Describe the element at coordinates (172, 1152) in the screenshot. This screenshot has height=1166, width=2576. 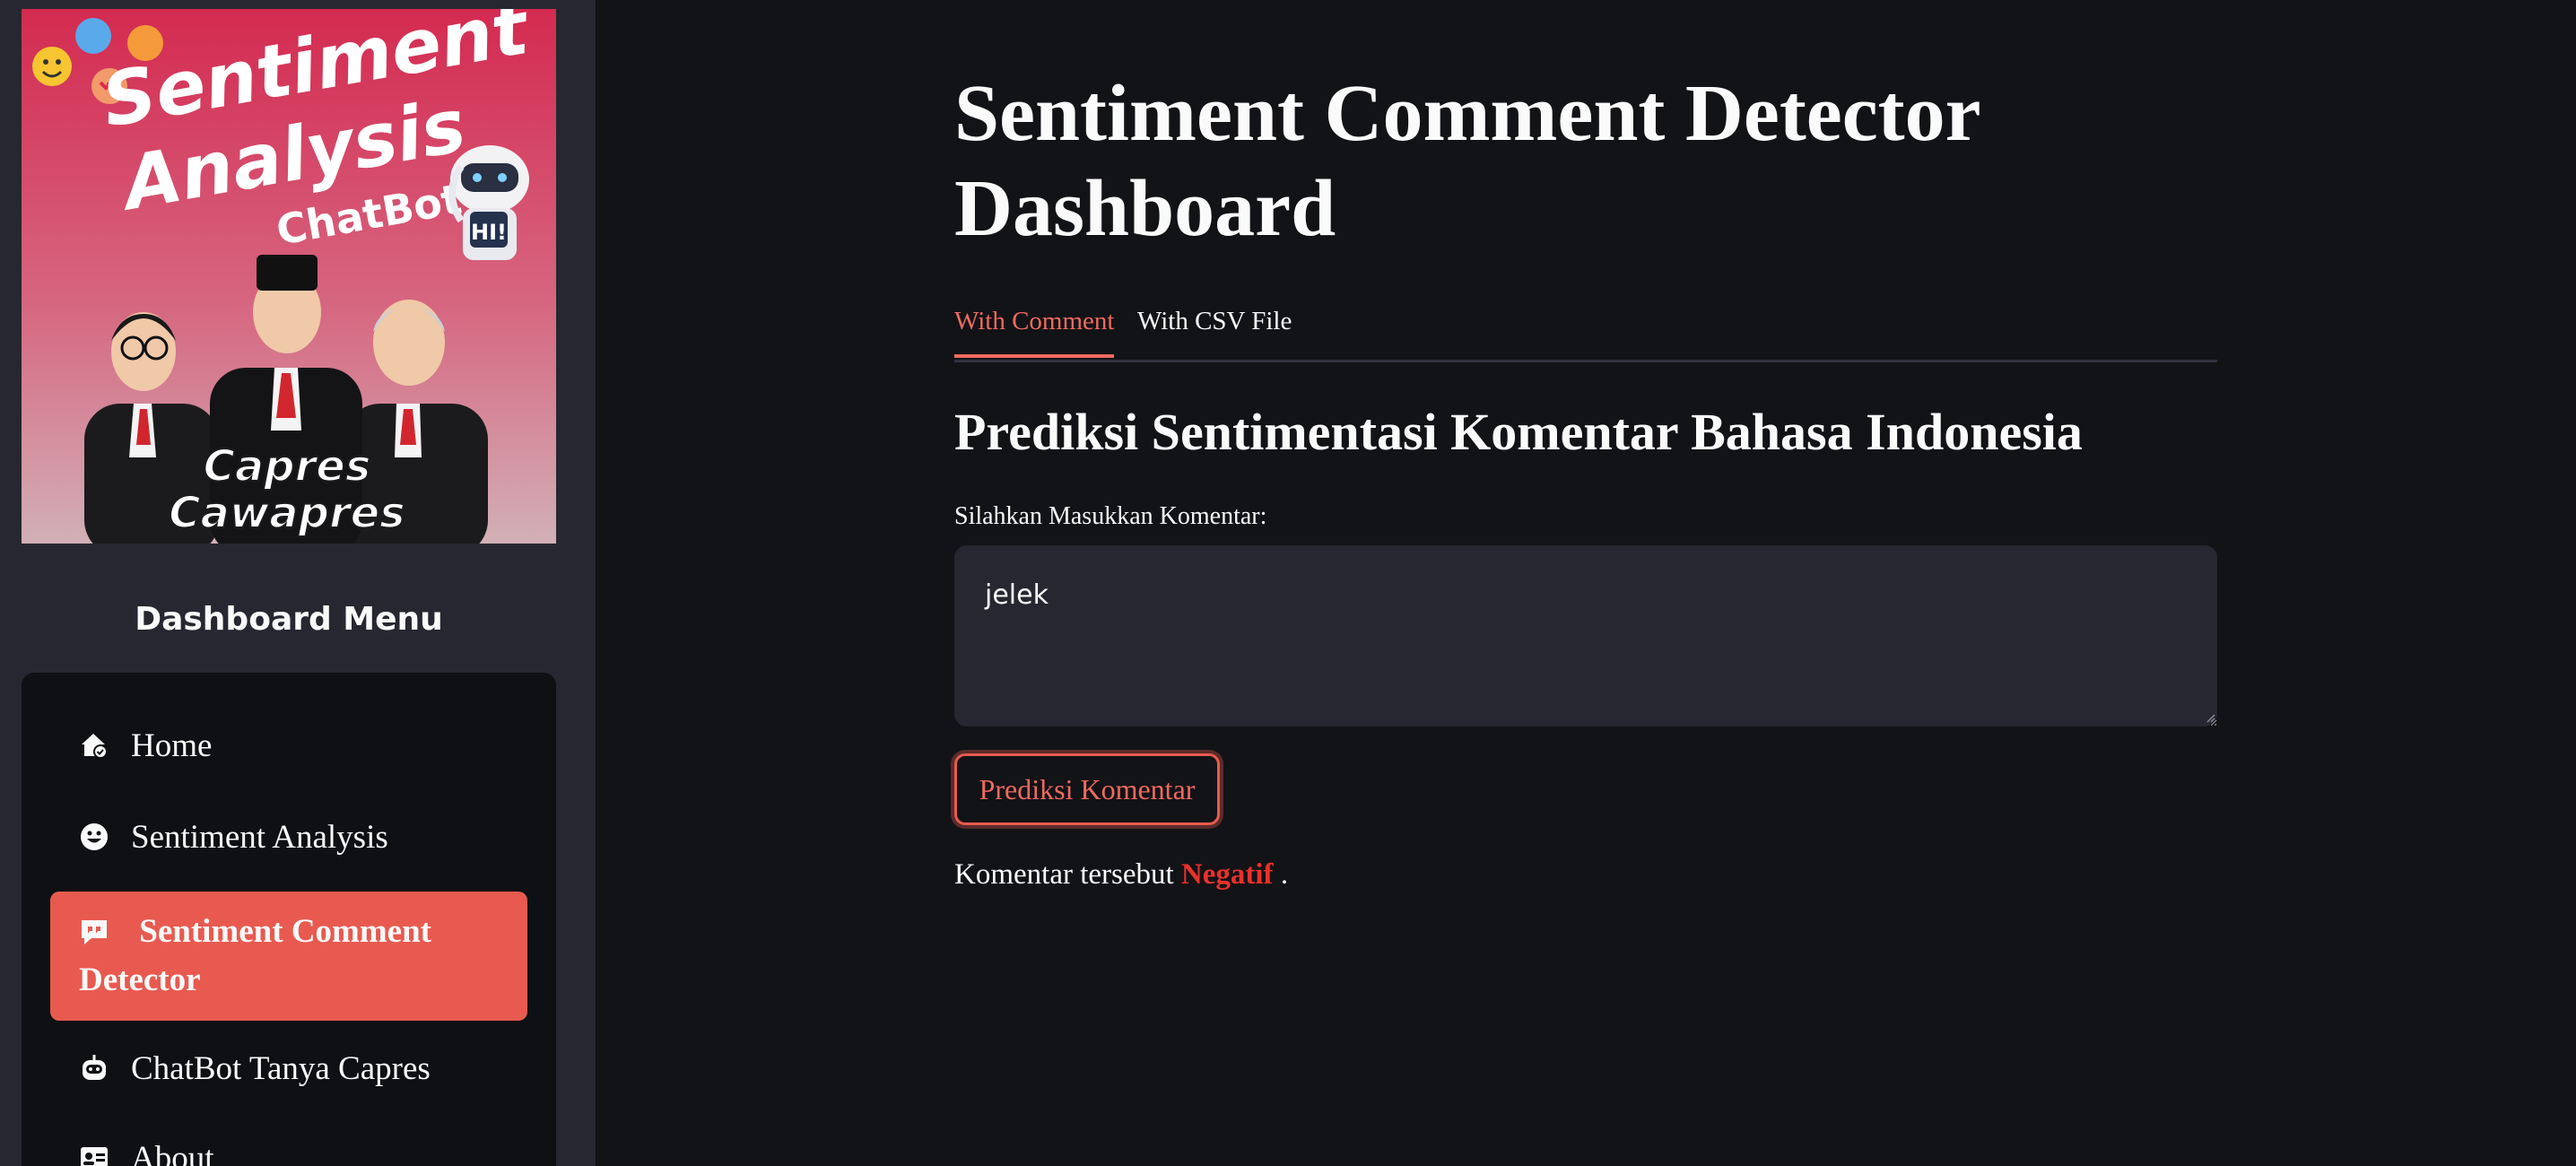
I see `menu-item-label: About` at that location.